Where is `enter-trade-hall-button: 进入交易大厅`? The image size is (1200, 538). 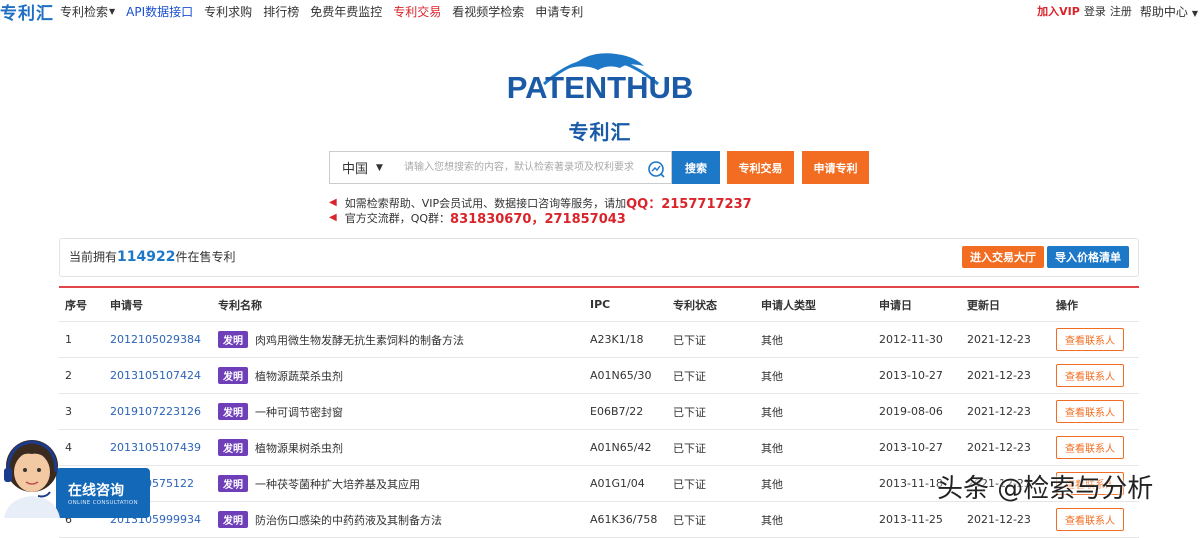 enter-trade-hall-button: 进入交易大厅 is located at coordinates (1003, 257).